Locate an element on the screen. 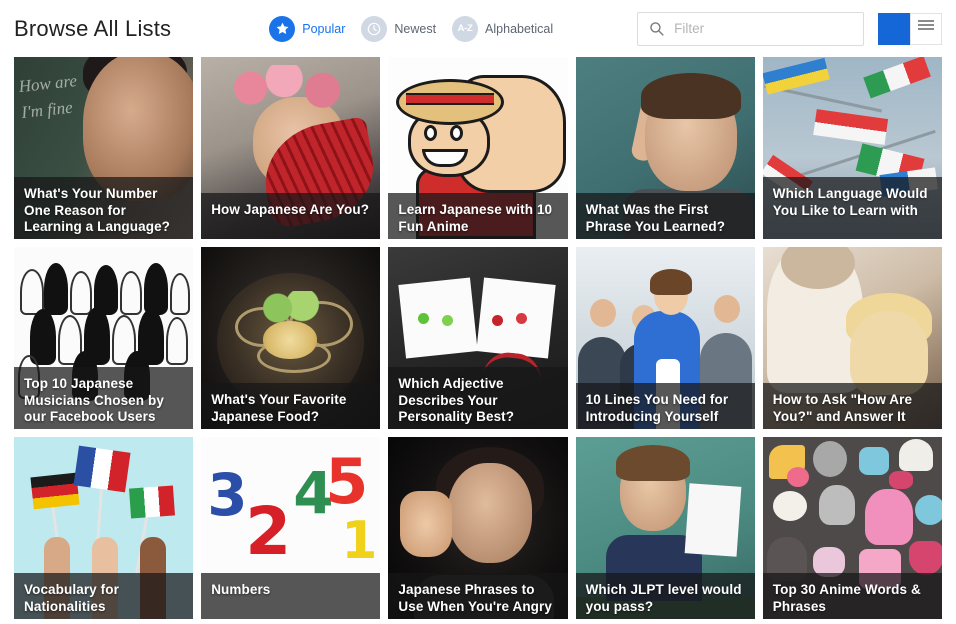 This screenshot has height=624, width=956. sort-option-newest: Newest is located at coordinates (401, 28).